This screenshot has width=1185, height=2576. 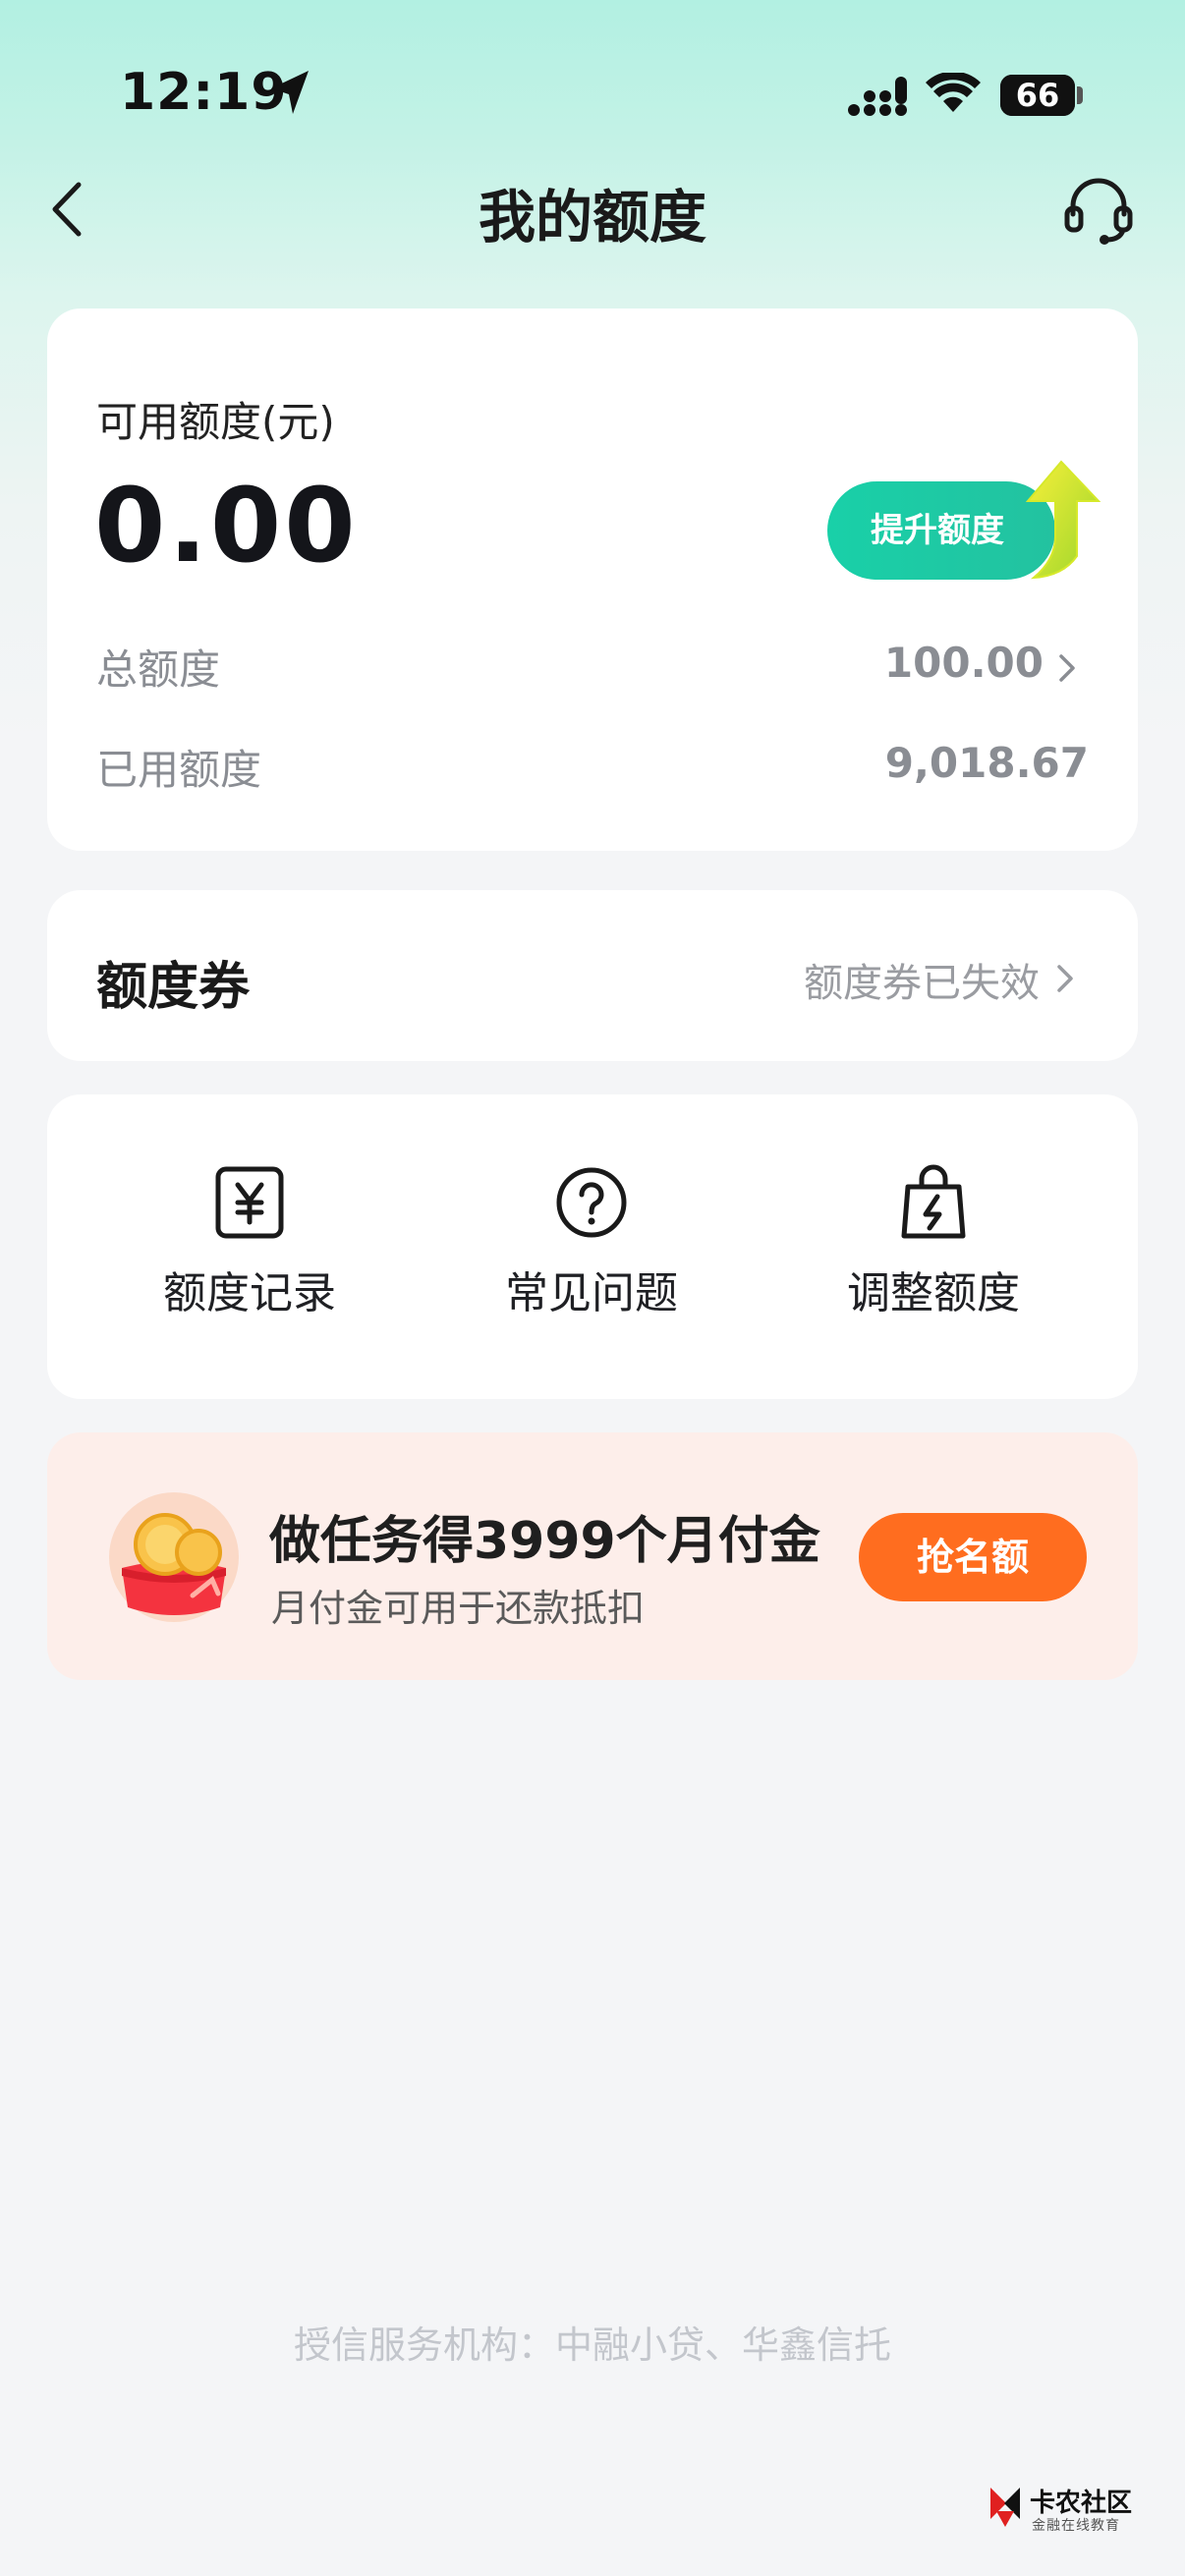 What do you see at coordinates (290, 92) in the screenshot?
I see `location-arrow-icon` at bounding box center [290, 92].